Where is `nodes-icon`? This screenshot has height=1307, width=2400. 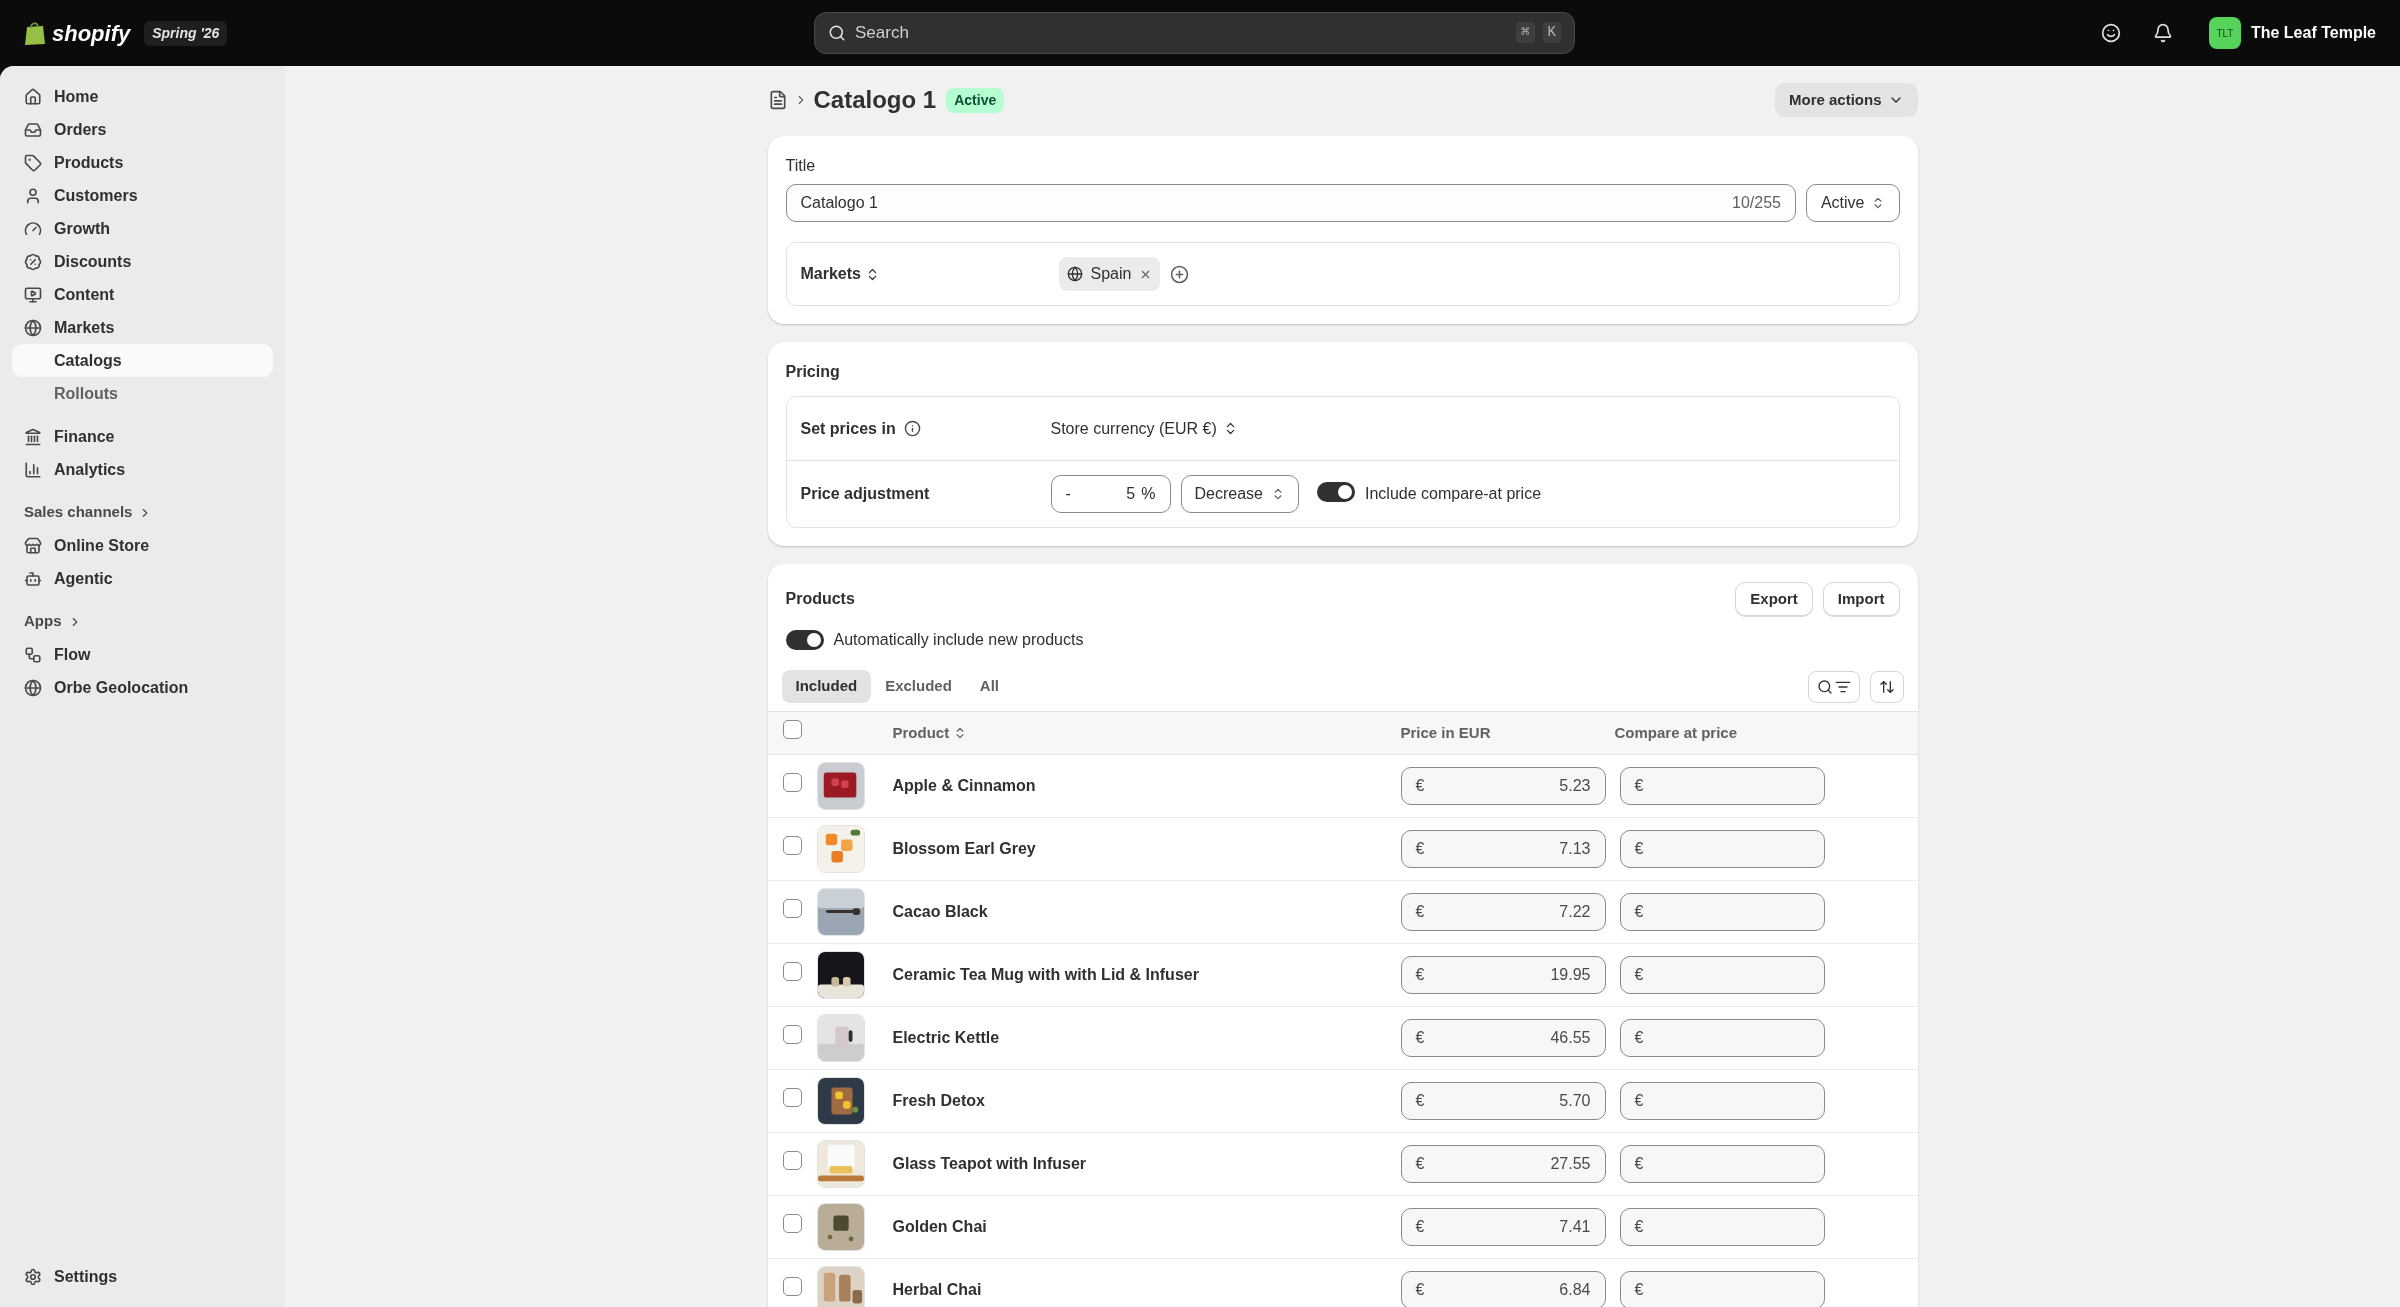 nodes-icon is located at coordinates (33, 654).